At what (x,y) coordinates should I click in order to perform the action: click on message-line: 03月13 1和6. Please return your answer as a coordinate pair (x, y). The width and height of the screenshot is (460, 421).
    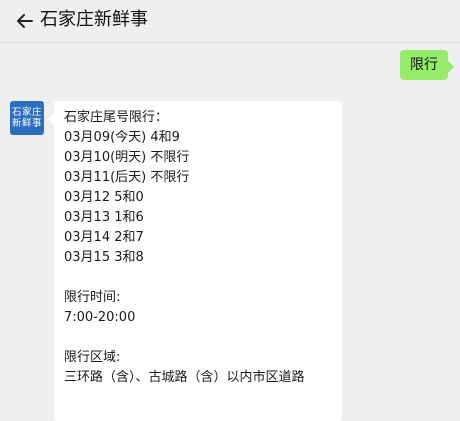
    Looking at the image, I should click on (104, 217).